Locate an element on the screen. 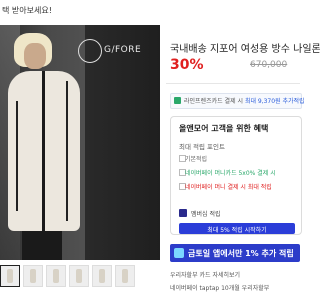 Image resolution: width=320 pixels, height=300 pixels. model-coat is located at coordinates (44, 151).